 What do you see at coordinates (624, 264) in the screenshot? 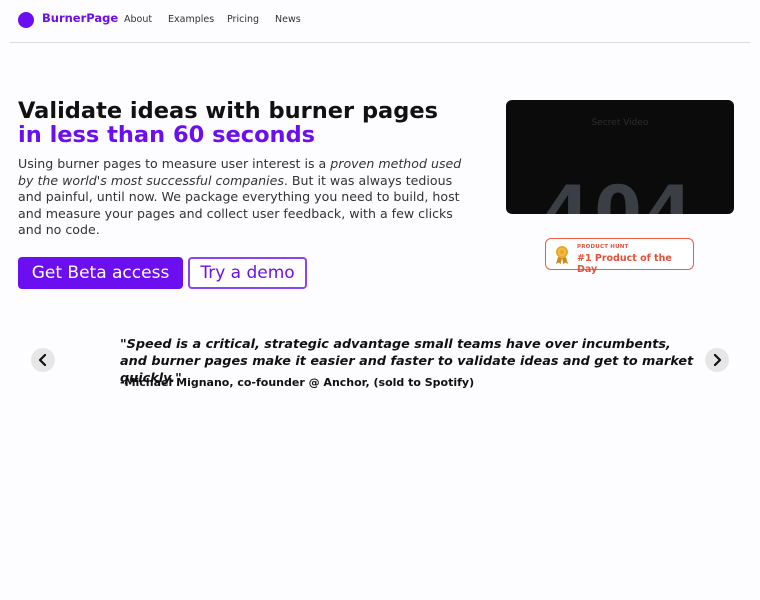
I see `product-hunt-title: #1 Product of the Day` at bounding box center [624, 264].